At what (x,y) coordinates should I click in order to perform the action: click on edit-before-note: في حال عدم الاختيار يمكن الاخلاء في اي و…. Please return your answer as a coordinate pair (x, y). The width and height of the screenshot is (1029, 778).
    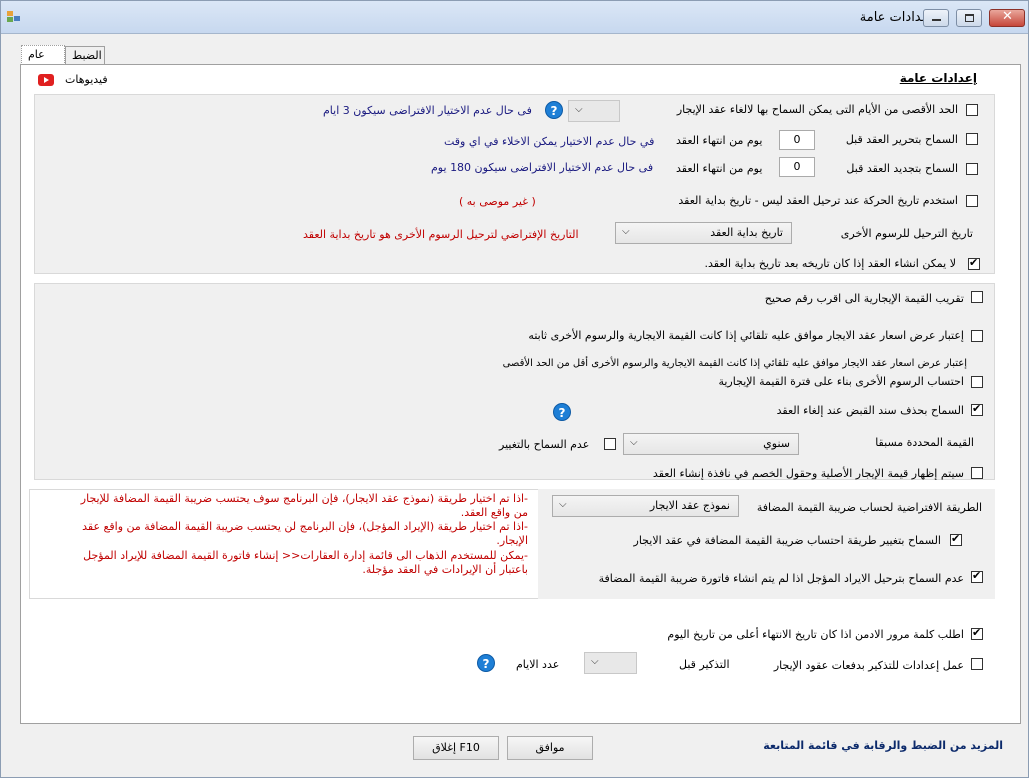
    Looking at the image, I should click on (549, 141).